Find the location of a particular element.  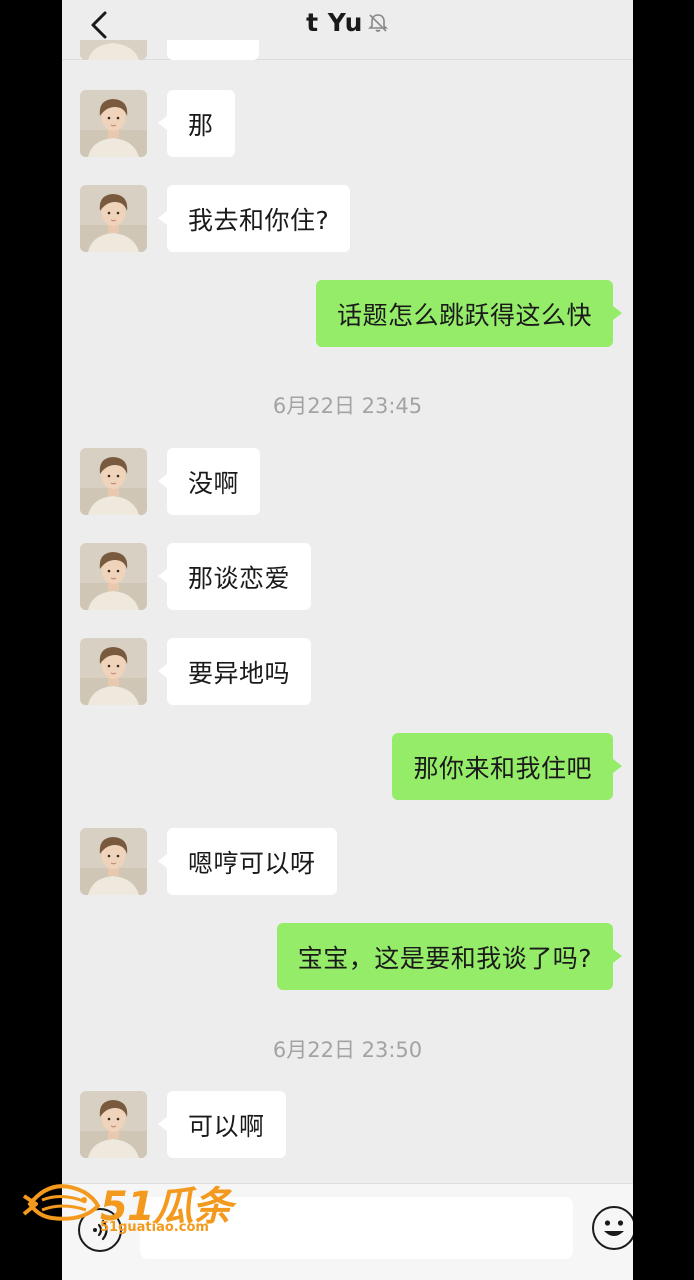

message-bubble-incoming: 没啊 is located at coordinates (209, 481).